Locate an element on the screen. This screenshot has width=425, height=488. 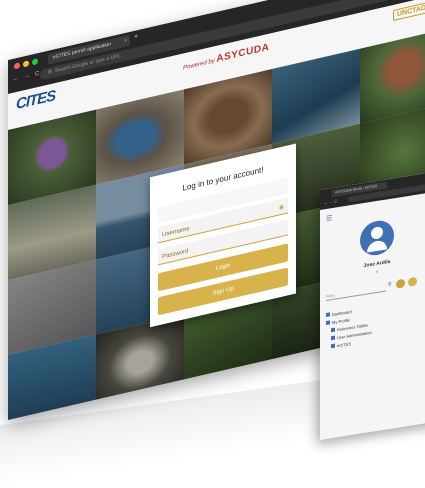
second-nav-icons: ← → C is located at coordinates (330, 201).